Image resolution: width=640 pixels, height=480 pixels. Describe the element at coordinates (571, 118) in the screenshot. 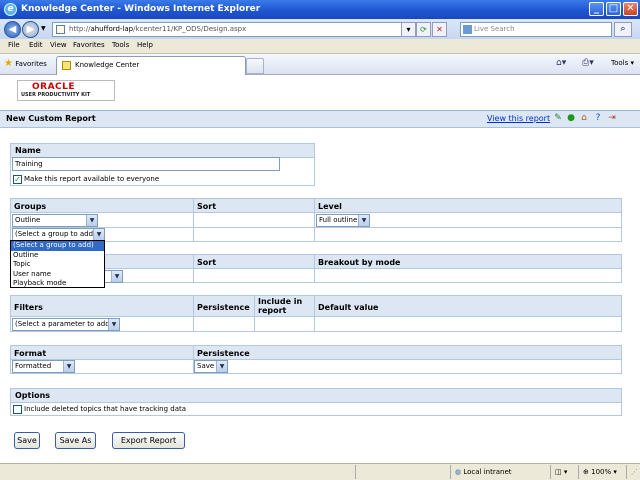

I see `go-icon: ●` at that location.